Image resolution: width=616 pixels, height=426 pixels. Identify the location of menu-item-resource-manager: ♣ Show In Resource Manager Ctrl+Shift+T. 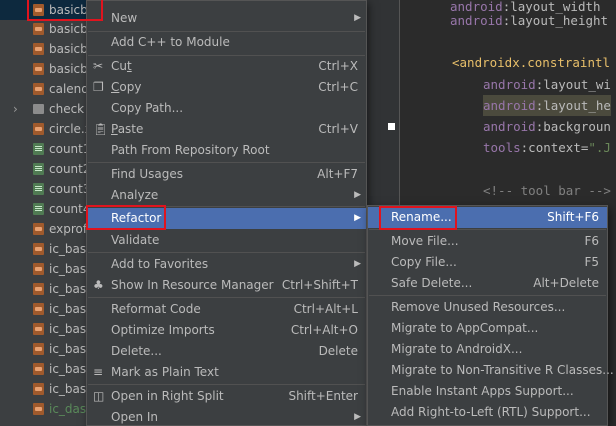
(226, 285).